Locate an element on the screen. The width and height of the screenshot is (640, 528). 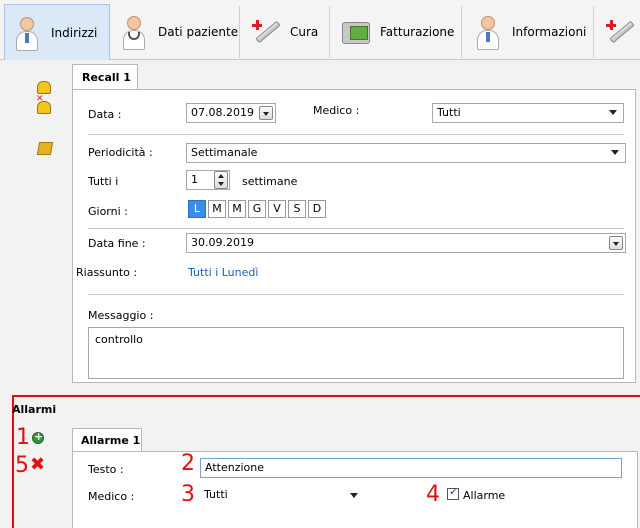
billing-icon is located at coordinates (356, 32).